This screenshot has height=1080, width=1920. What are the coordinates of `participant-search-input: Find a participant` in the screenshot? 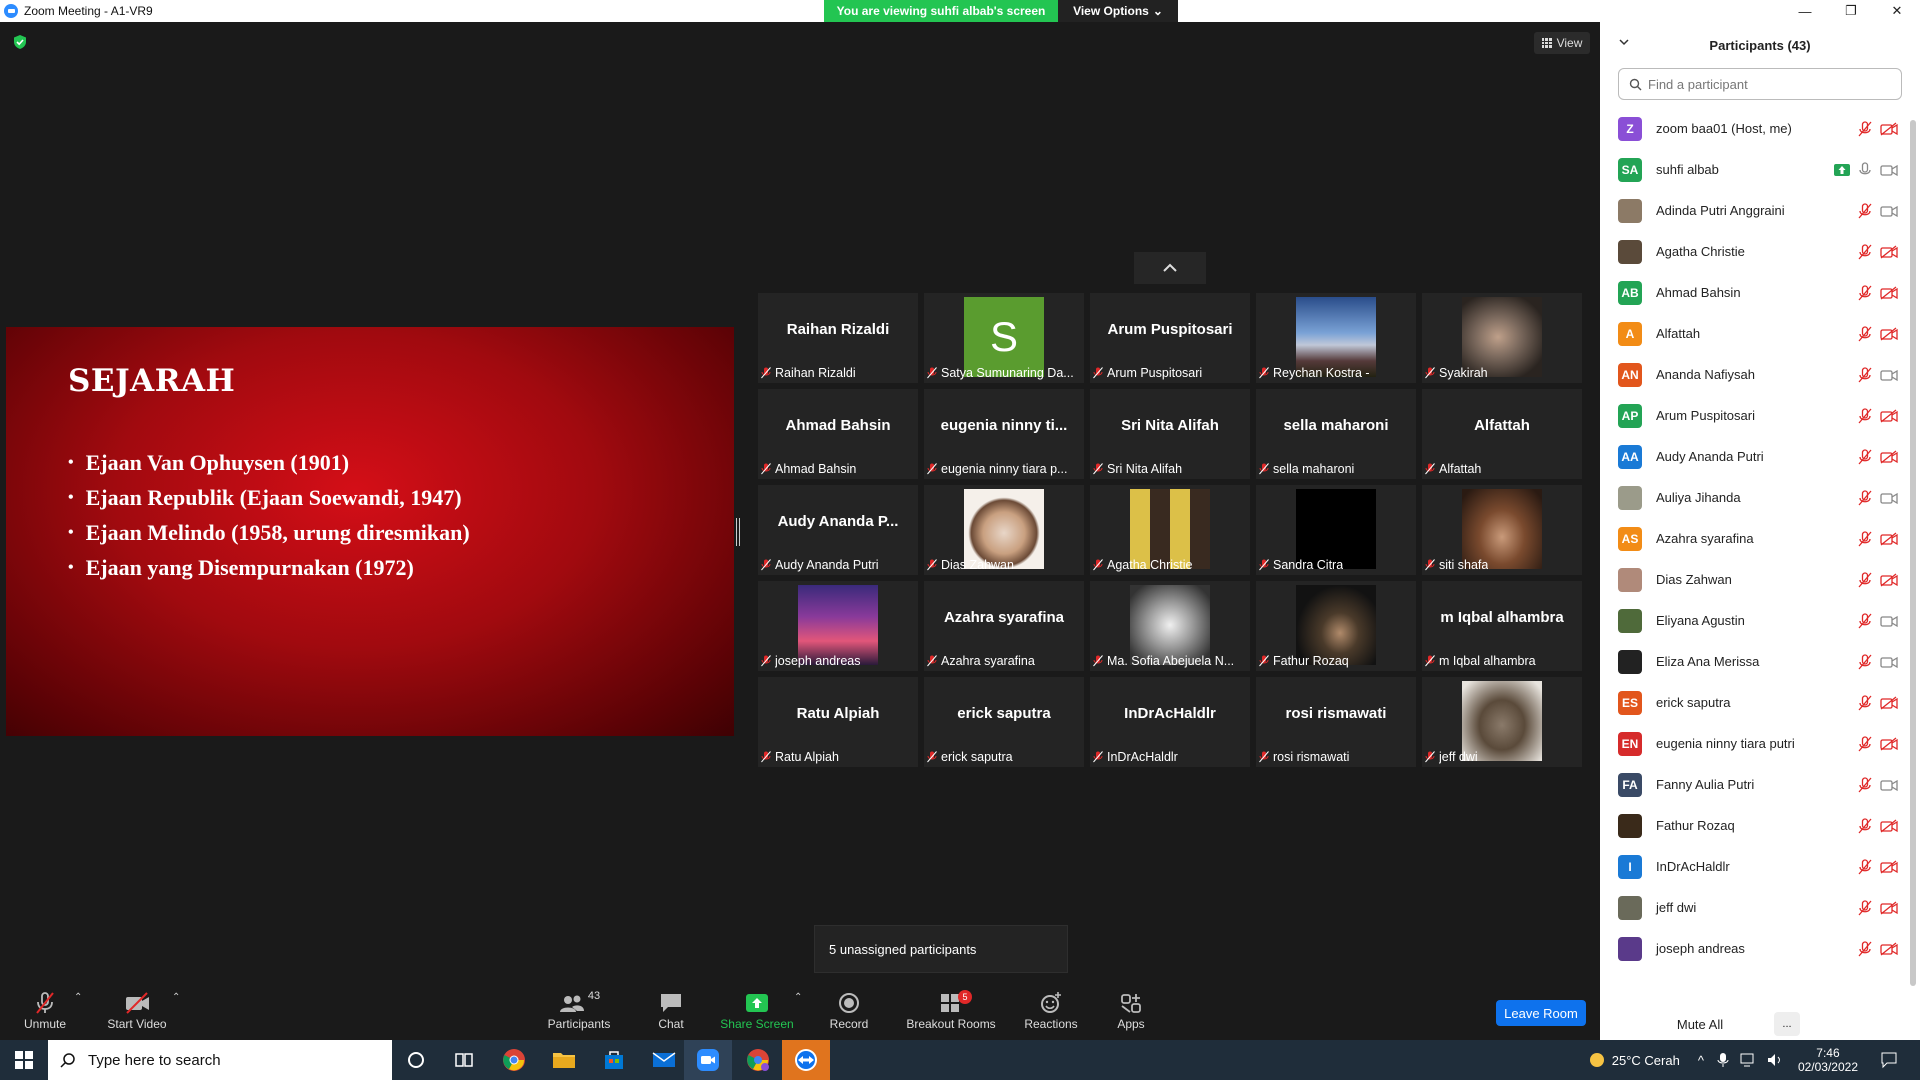 It's located at (1760, 84).